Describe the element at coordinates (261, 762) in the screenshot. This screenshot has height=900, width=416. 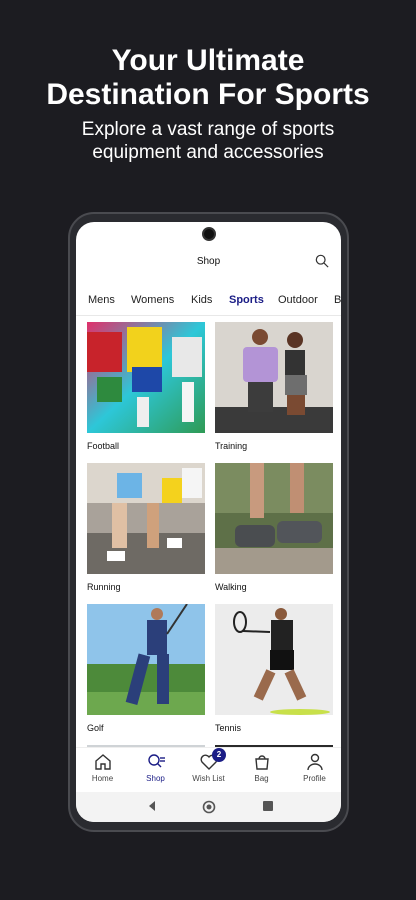
I see `bag-icon` at that location.